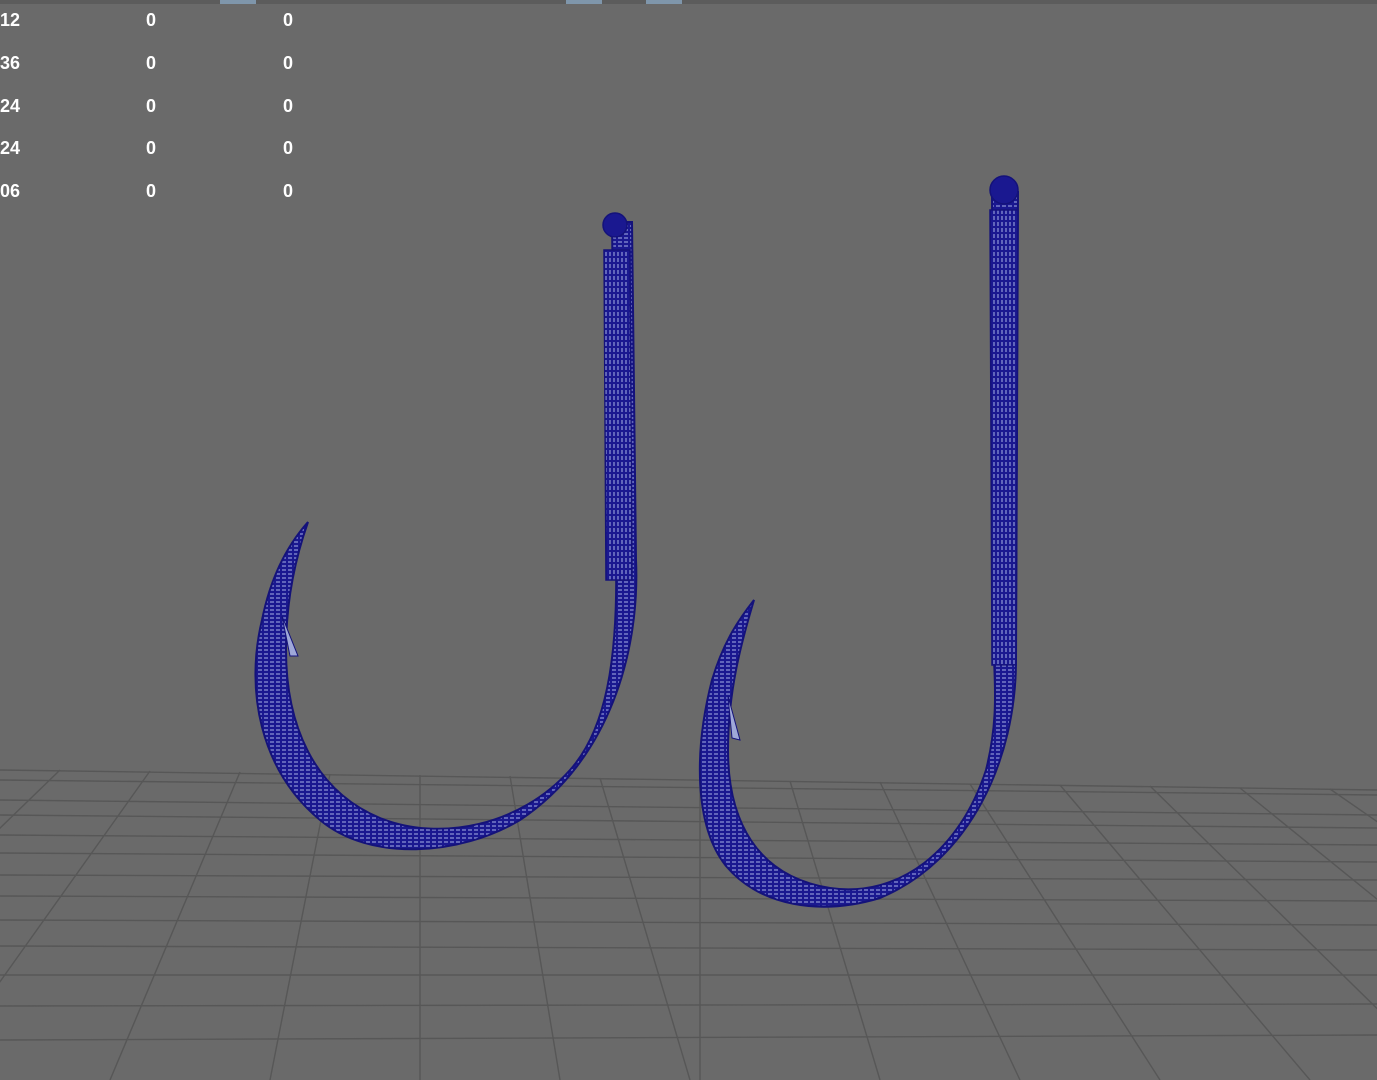 The width and height of the screenshot is (1377, 1080). I want to click on heads-up-display: 12 0 0 36 0 0 24 0 0 24 0 0 06 0 0, so click(160, 105).